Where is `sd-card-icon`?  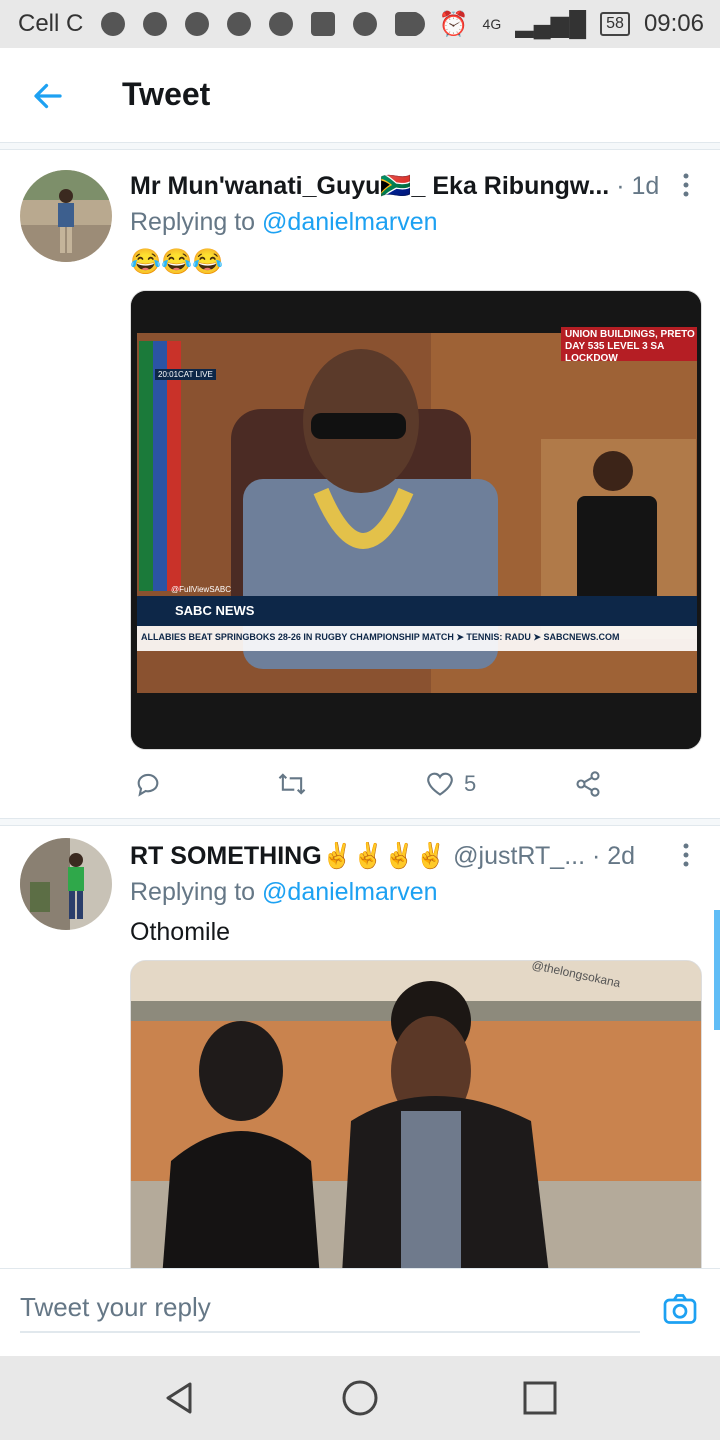
sd-card-icon is located at coordinates (323, 24).